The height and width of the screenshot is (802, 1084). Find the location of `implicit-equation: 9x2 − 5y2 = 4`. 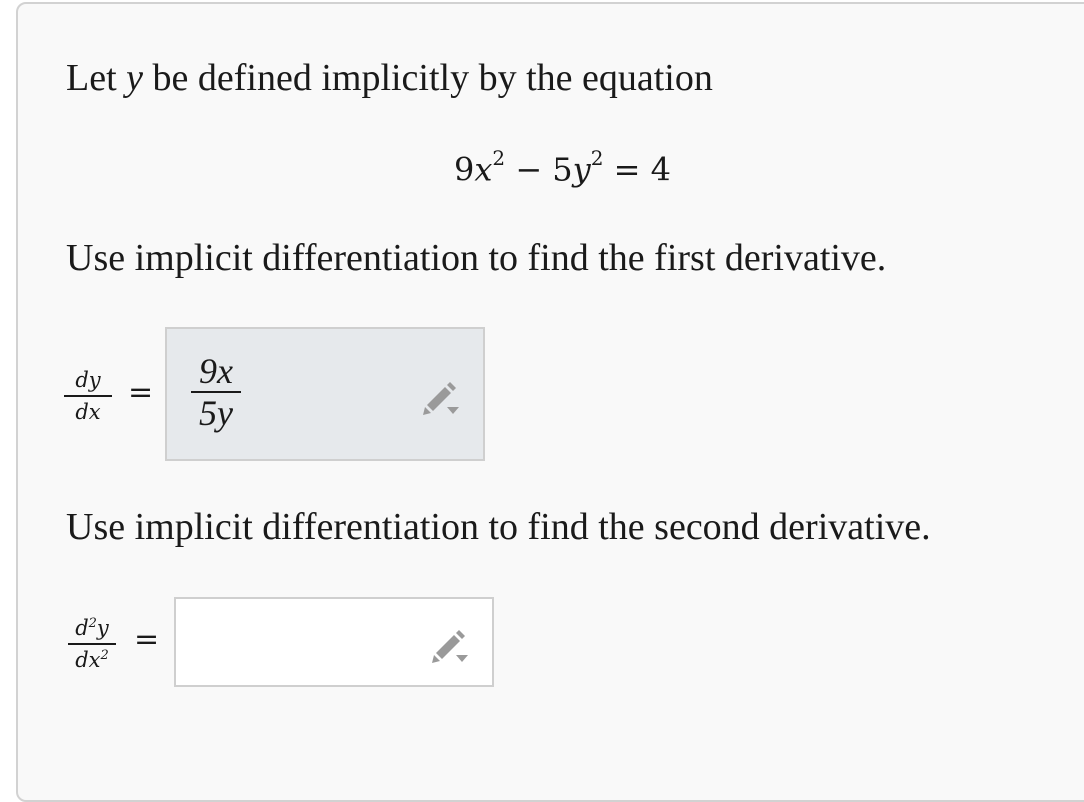

implicit-equation: 9x2 − 5y2 = 4 is located at coordinates (562, 167).